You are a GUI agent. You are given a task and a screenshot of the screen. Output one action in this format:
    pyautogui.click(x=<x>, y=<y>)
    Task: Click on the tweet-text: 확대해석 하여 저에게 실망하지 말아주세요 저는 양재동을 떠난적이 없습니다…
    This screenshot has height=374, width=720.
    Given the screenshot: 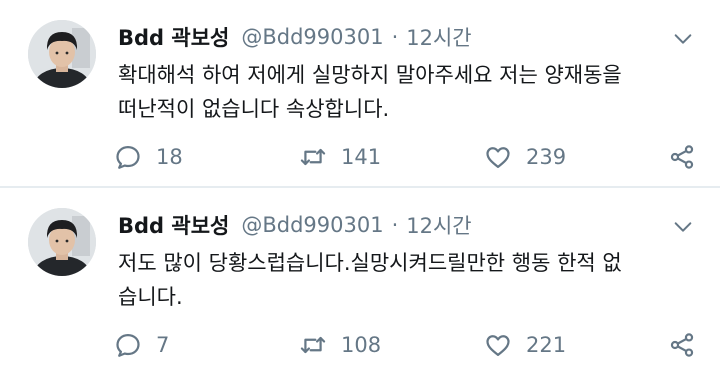 What is the action you would take?
    pyautogui.click(x=370, y=92)
    